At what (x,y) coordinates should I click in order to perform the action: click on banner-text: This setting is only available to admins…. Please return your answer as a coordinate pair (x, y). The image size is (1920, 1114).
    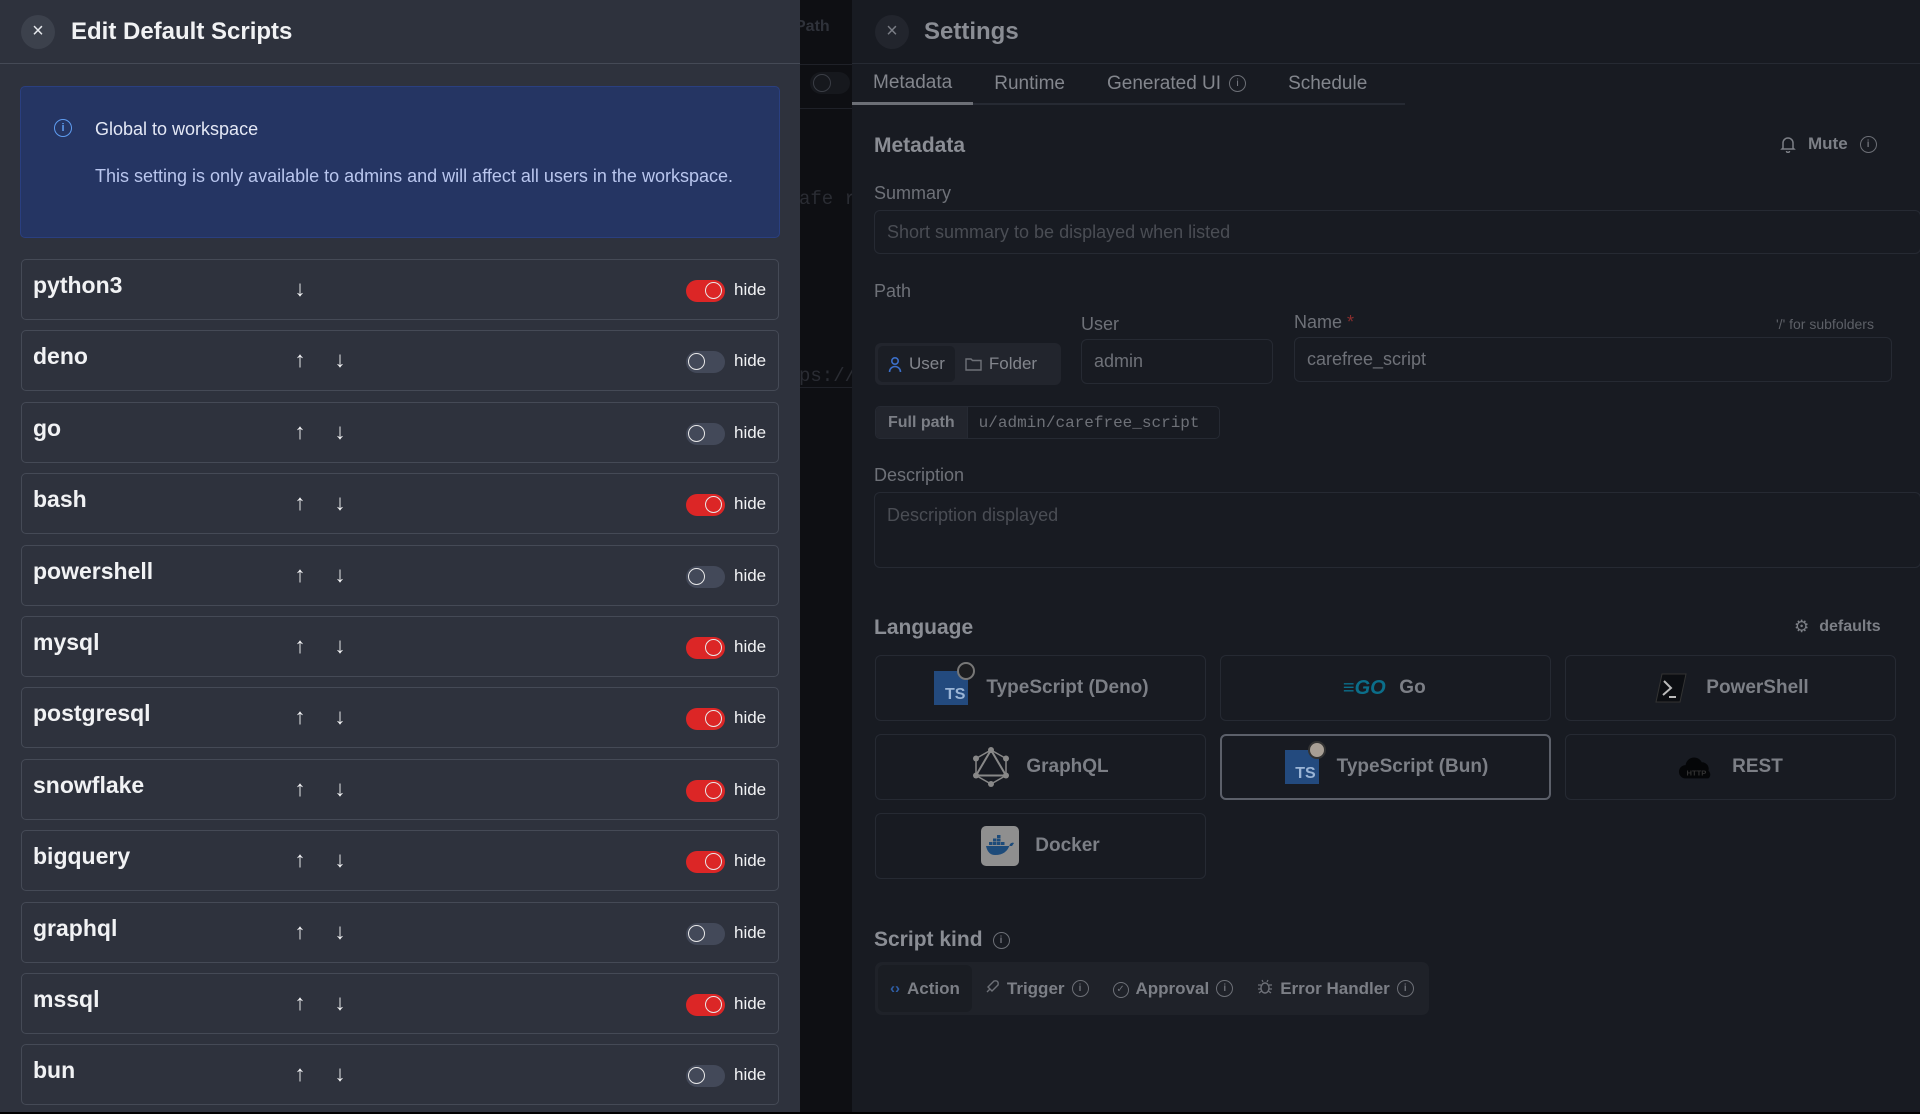
    Looking at the image, I should click on (414, 176).